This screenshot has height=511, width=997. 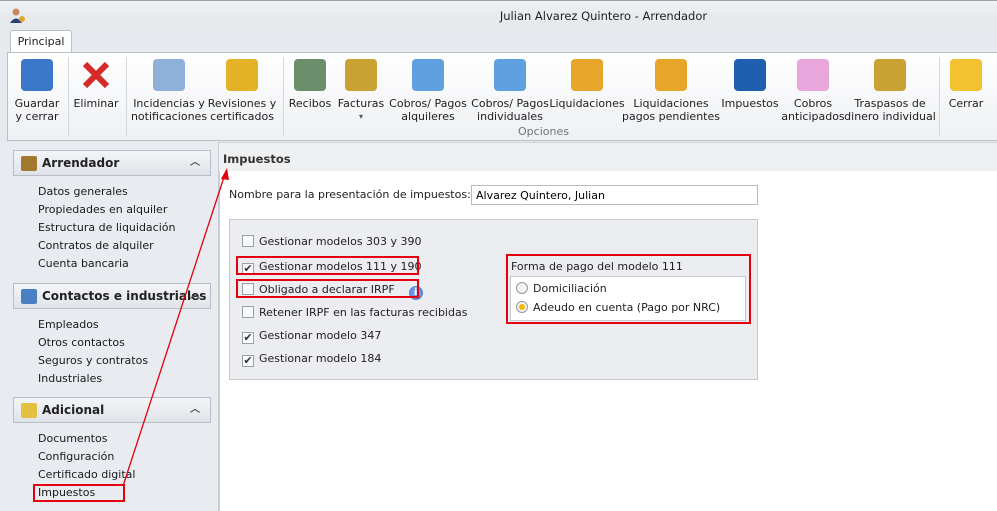 I want to click on page-title: Impuestos, so click(x=608, y=156).